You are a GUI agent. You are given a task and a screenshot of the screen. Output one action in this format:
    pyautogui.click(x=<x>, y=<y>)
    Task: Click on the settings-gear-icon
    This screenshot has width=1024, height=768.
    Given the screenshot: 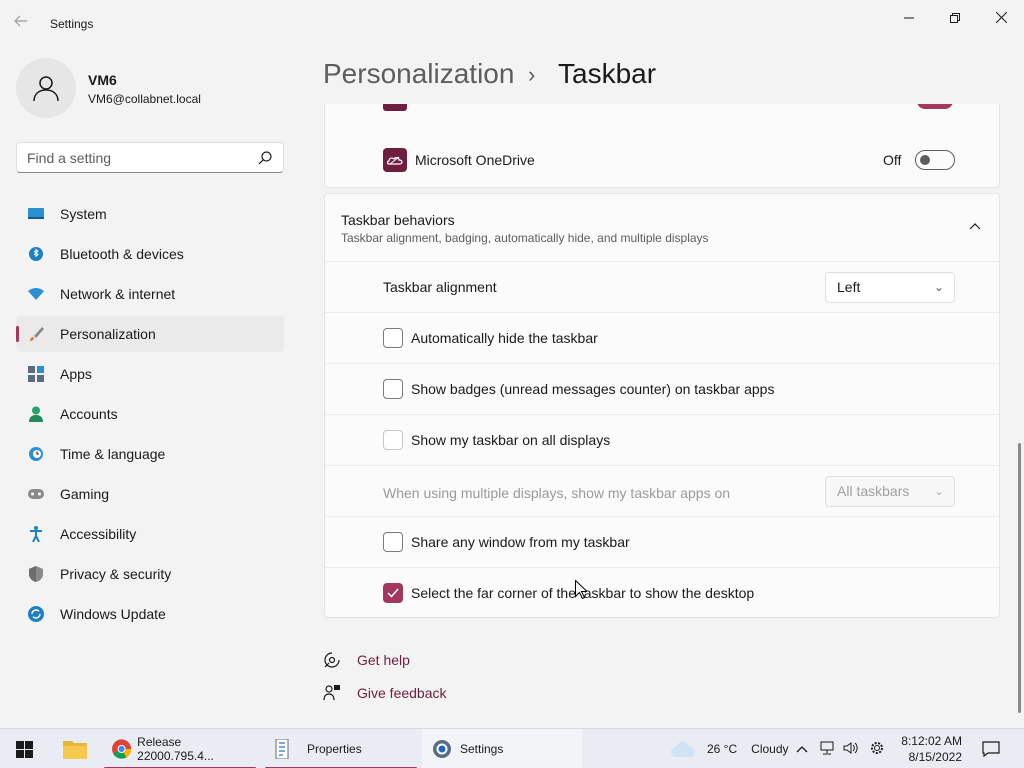 What is the action you would take?
    pyautogui.click(x=442, y=749)
    